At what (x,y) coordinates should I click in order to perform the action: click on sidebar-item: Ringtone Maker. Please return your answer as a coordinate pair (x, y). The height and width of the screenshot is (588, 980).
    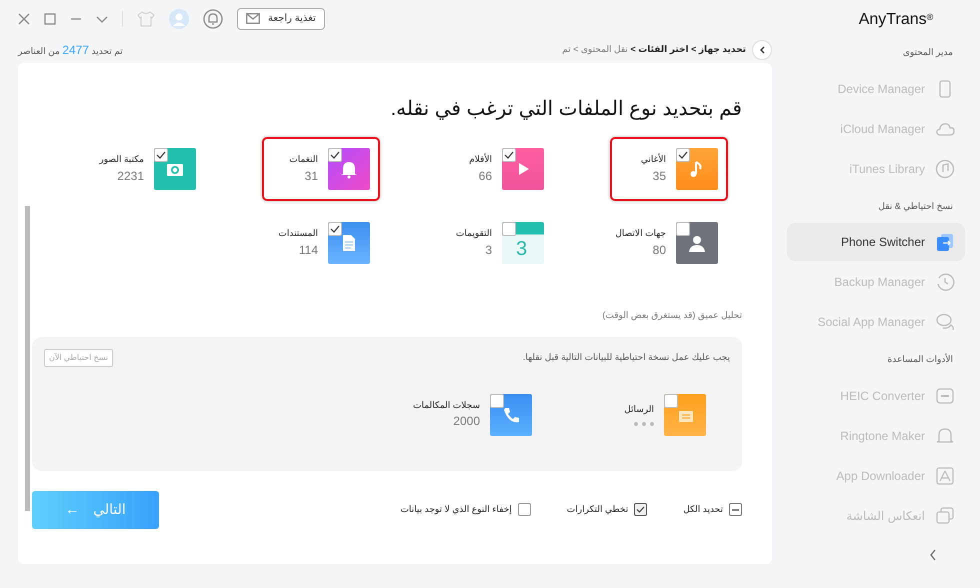
    Looking at the image, I should click on (876, 435).